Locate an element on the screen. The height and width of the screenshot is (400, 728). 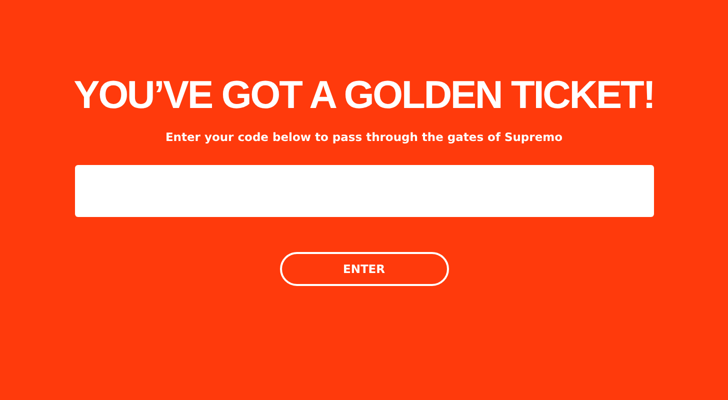
enter-button: ENTER is located at coordinates (364, 269).